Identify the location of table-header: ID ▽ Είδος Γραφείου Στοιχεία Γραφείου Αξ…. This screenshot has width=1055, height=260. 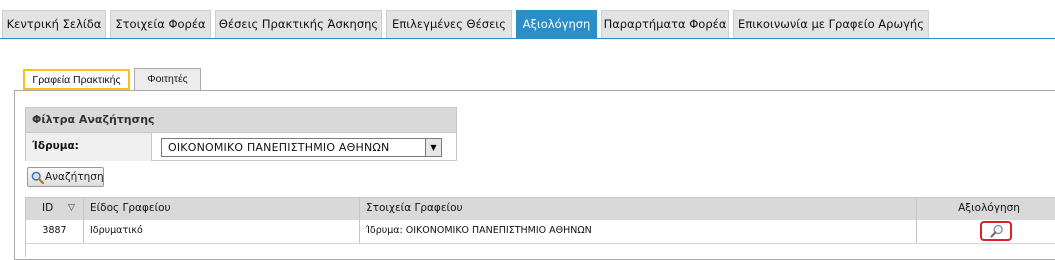
(540, 209).